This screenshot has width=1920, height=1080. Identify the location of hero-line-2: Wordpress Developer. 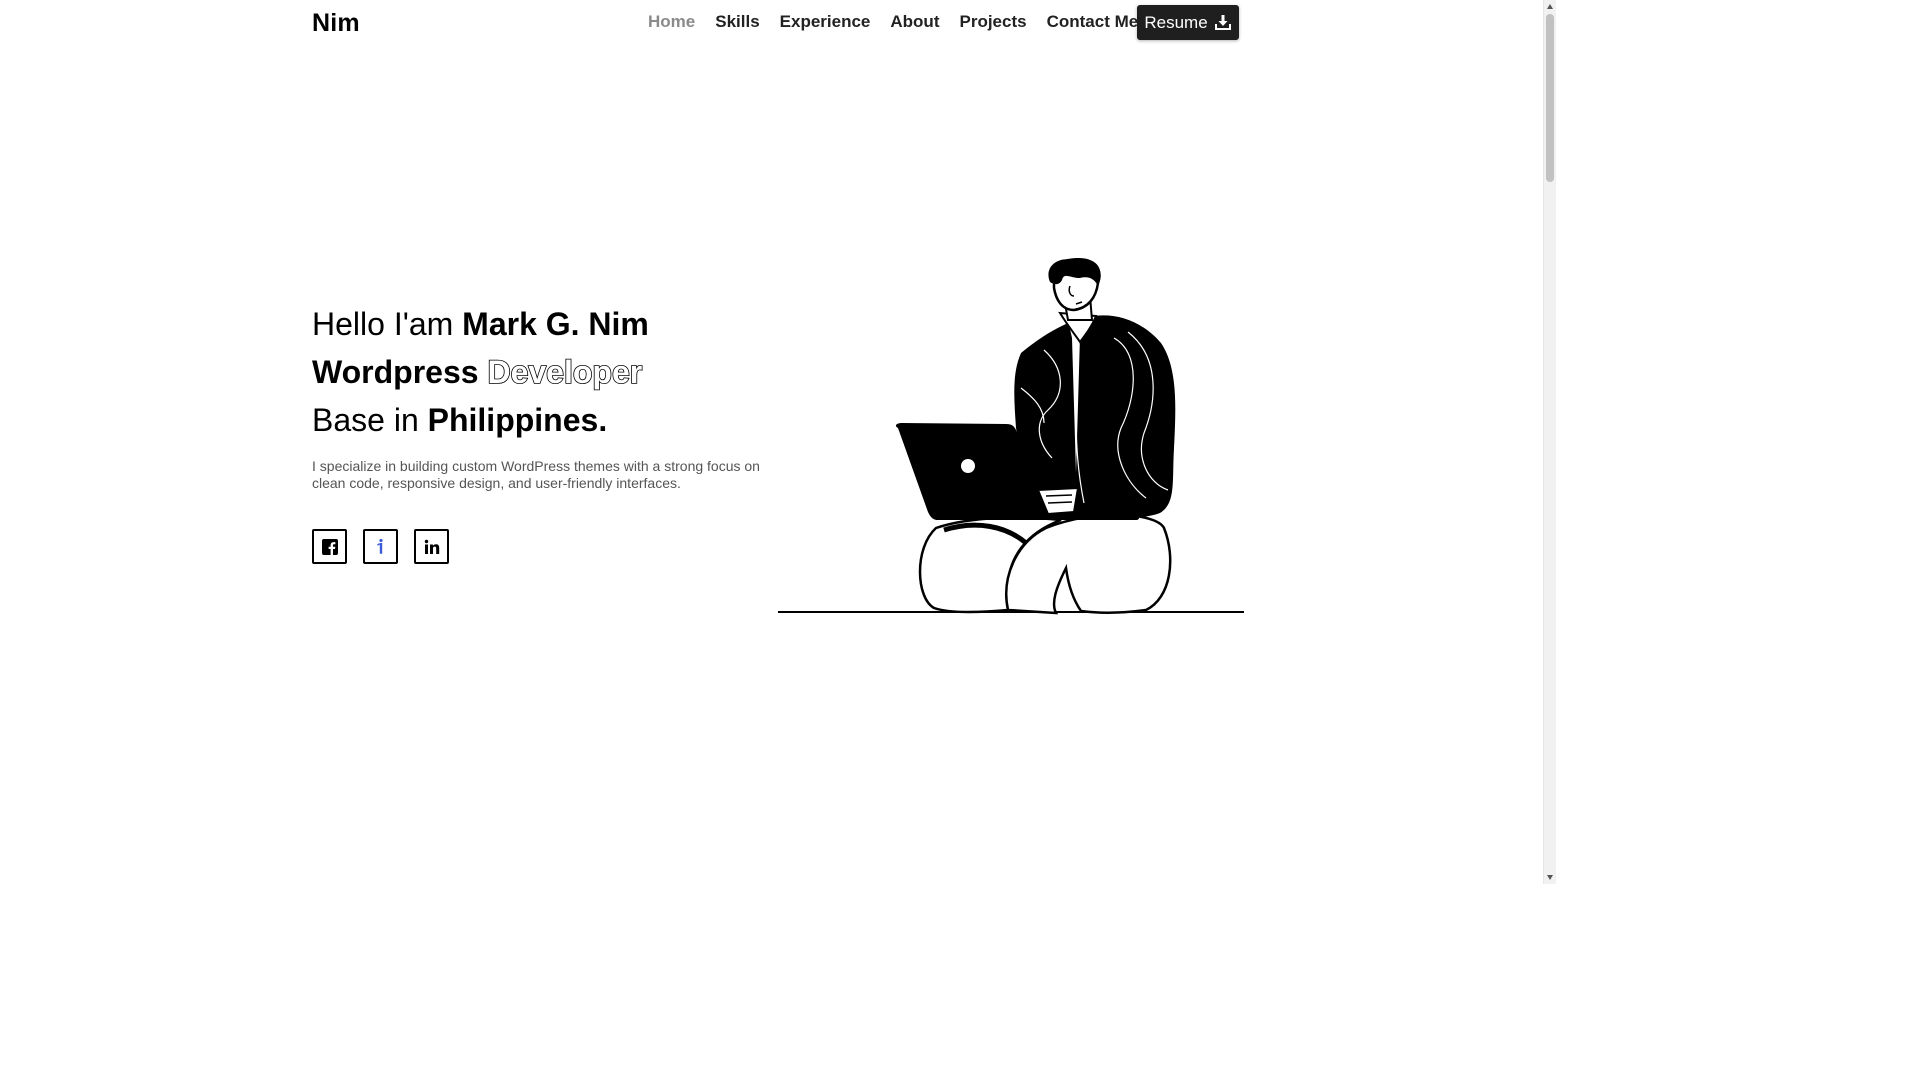
(547, 372).